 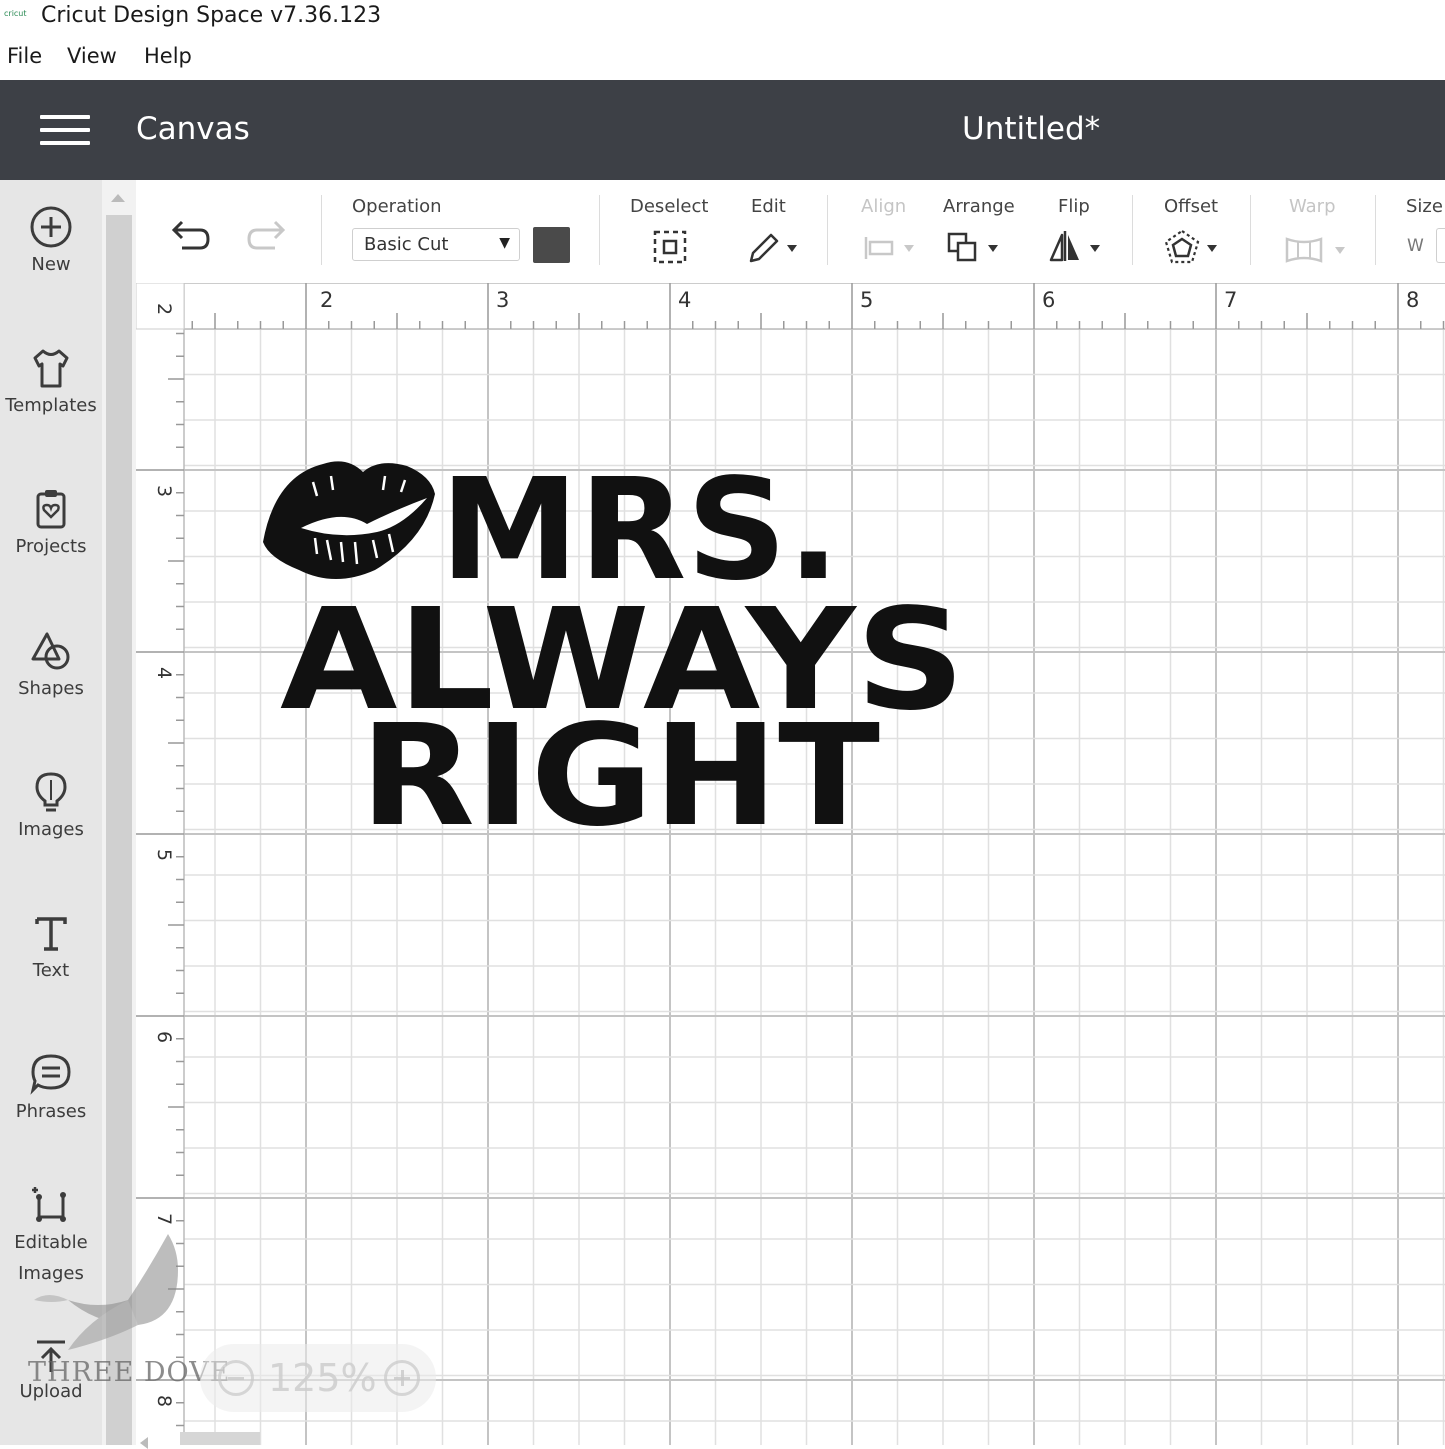 What do you see at coordinates (118, 198) in the screenshot?
I see `scroll-up-arrow-icon` at bounding box center [118, 198].